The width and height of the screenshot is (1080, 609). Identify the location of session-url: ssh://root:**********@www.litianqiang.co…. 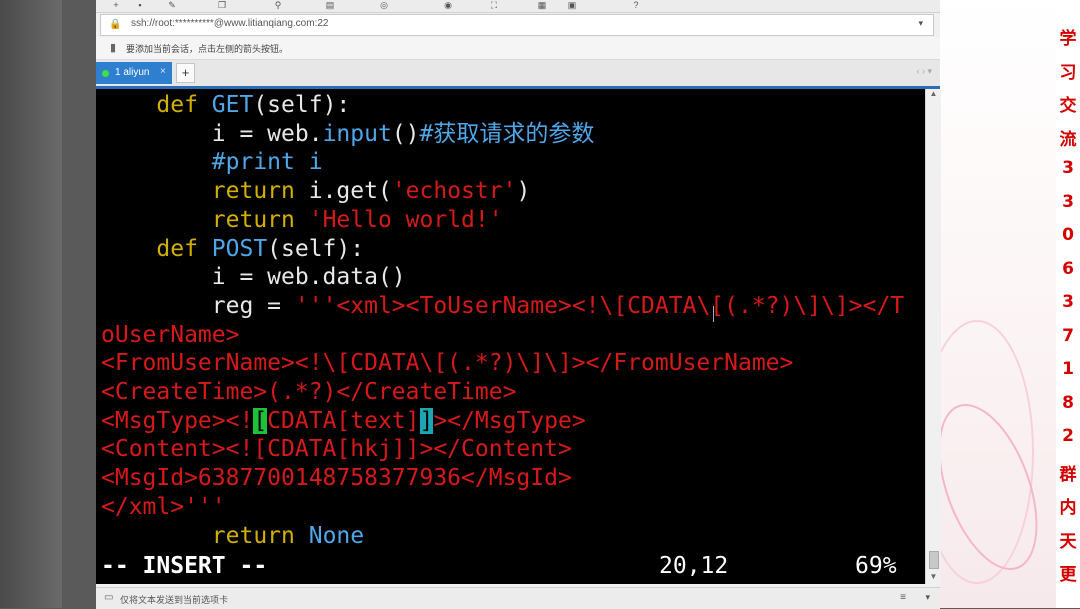
(230, 23).